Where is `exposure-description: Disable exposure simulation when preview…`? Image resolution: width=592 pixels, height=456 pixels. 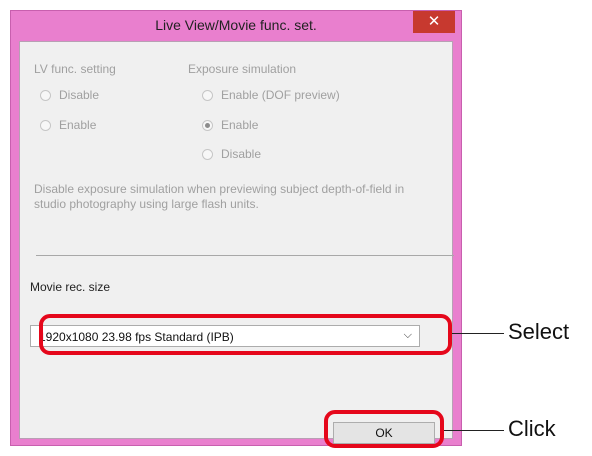
exposure-description: Disable exposure simulation when preview… is located at coordinates (219, 196).